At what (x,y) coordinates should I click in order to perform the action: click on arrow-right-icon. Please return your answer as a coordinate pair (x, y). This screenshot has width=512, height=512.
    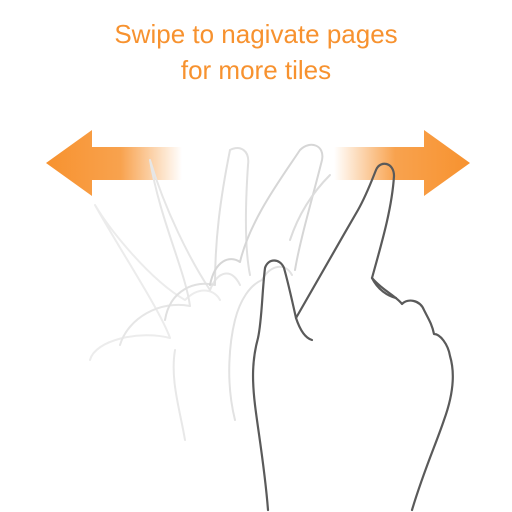
    Looking at the image, I should click on (402, 163).